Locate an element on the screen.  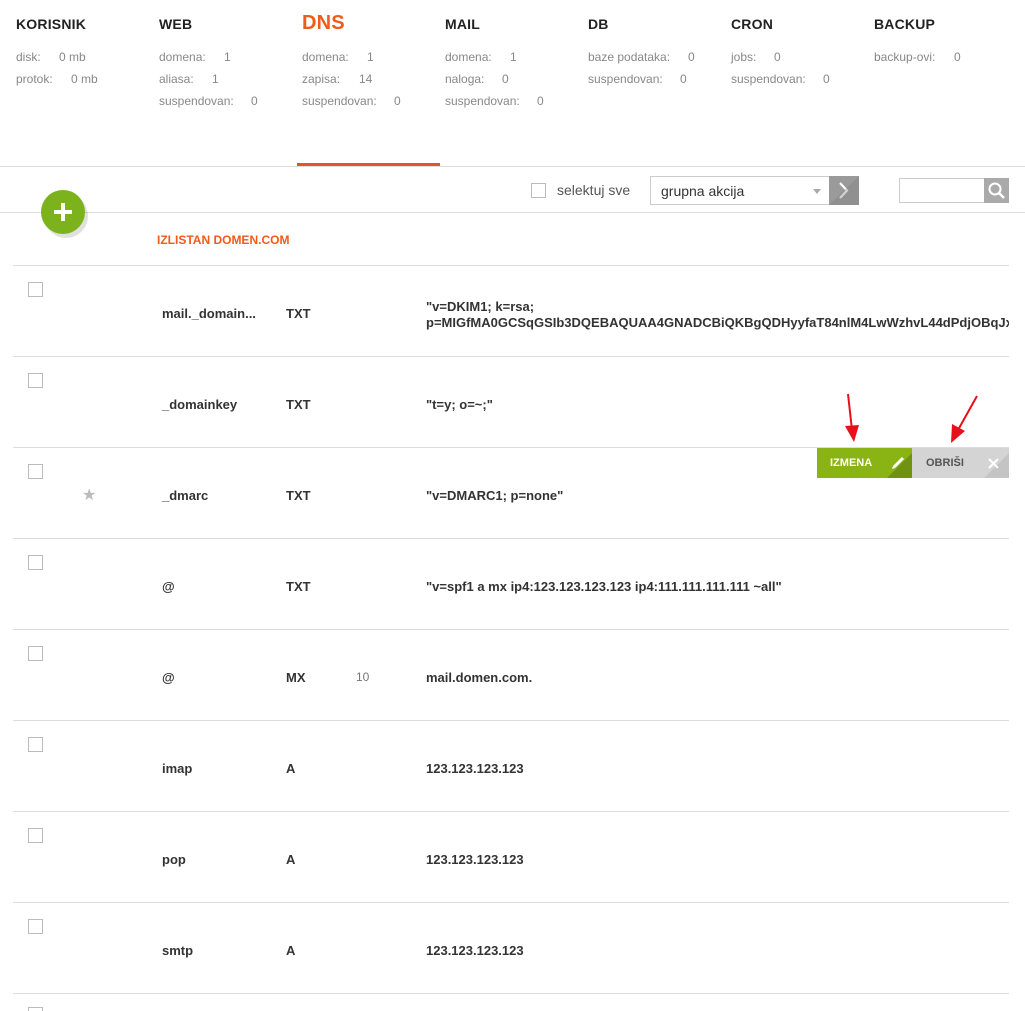
stat-label: baze podataka: is located at coordinates (629, 57).